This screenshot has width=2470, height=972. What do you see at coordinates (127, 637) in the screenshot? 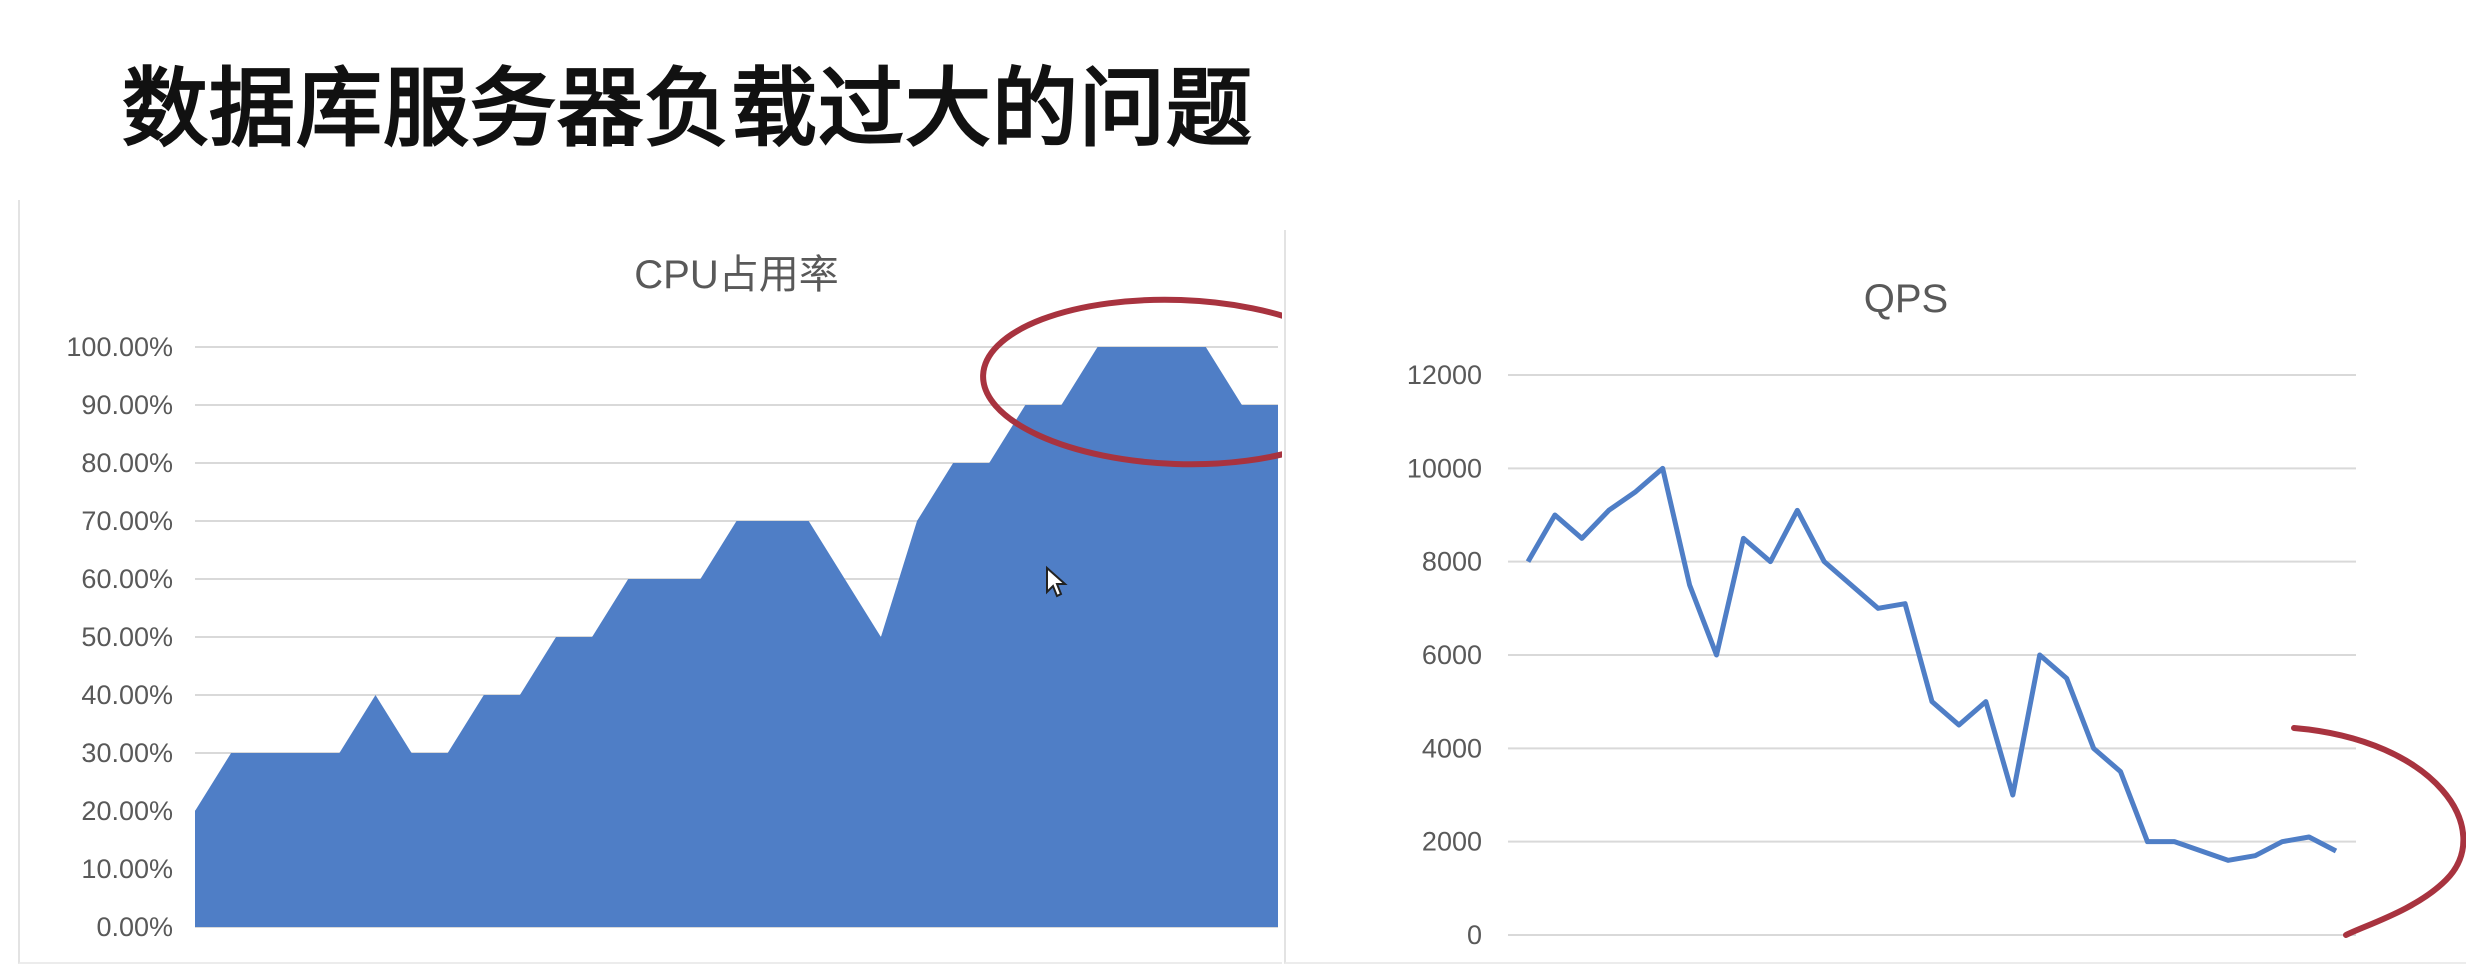
I see `y-tick-label: 50.00%` at bounding box center [127, 637].